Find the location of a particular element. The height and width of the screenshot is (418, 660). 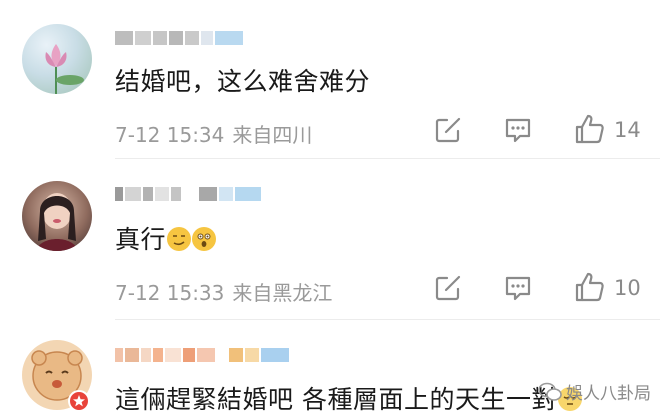

comment-meta: 7-12 15:33 来自黑龙江 is located at coordinates (223, 291).